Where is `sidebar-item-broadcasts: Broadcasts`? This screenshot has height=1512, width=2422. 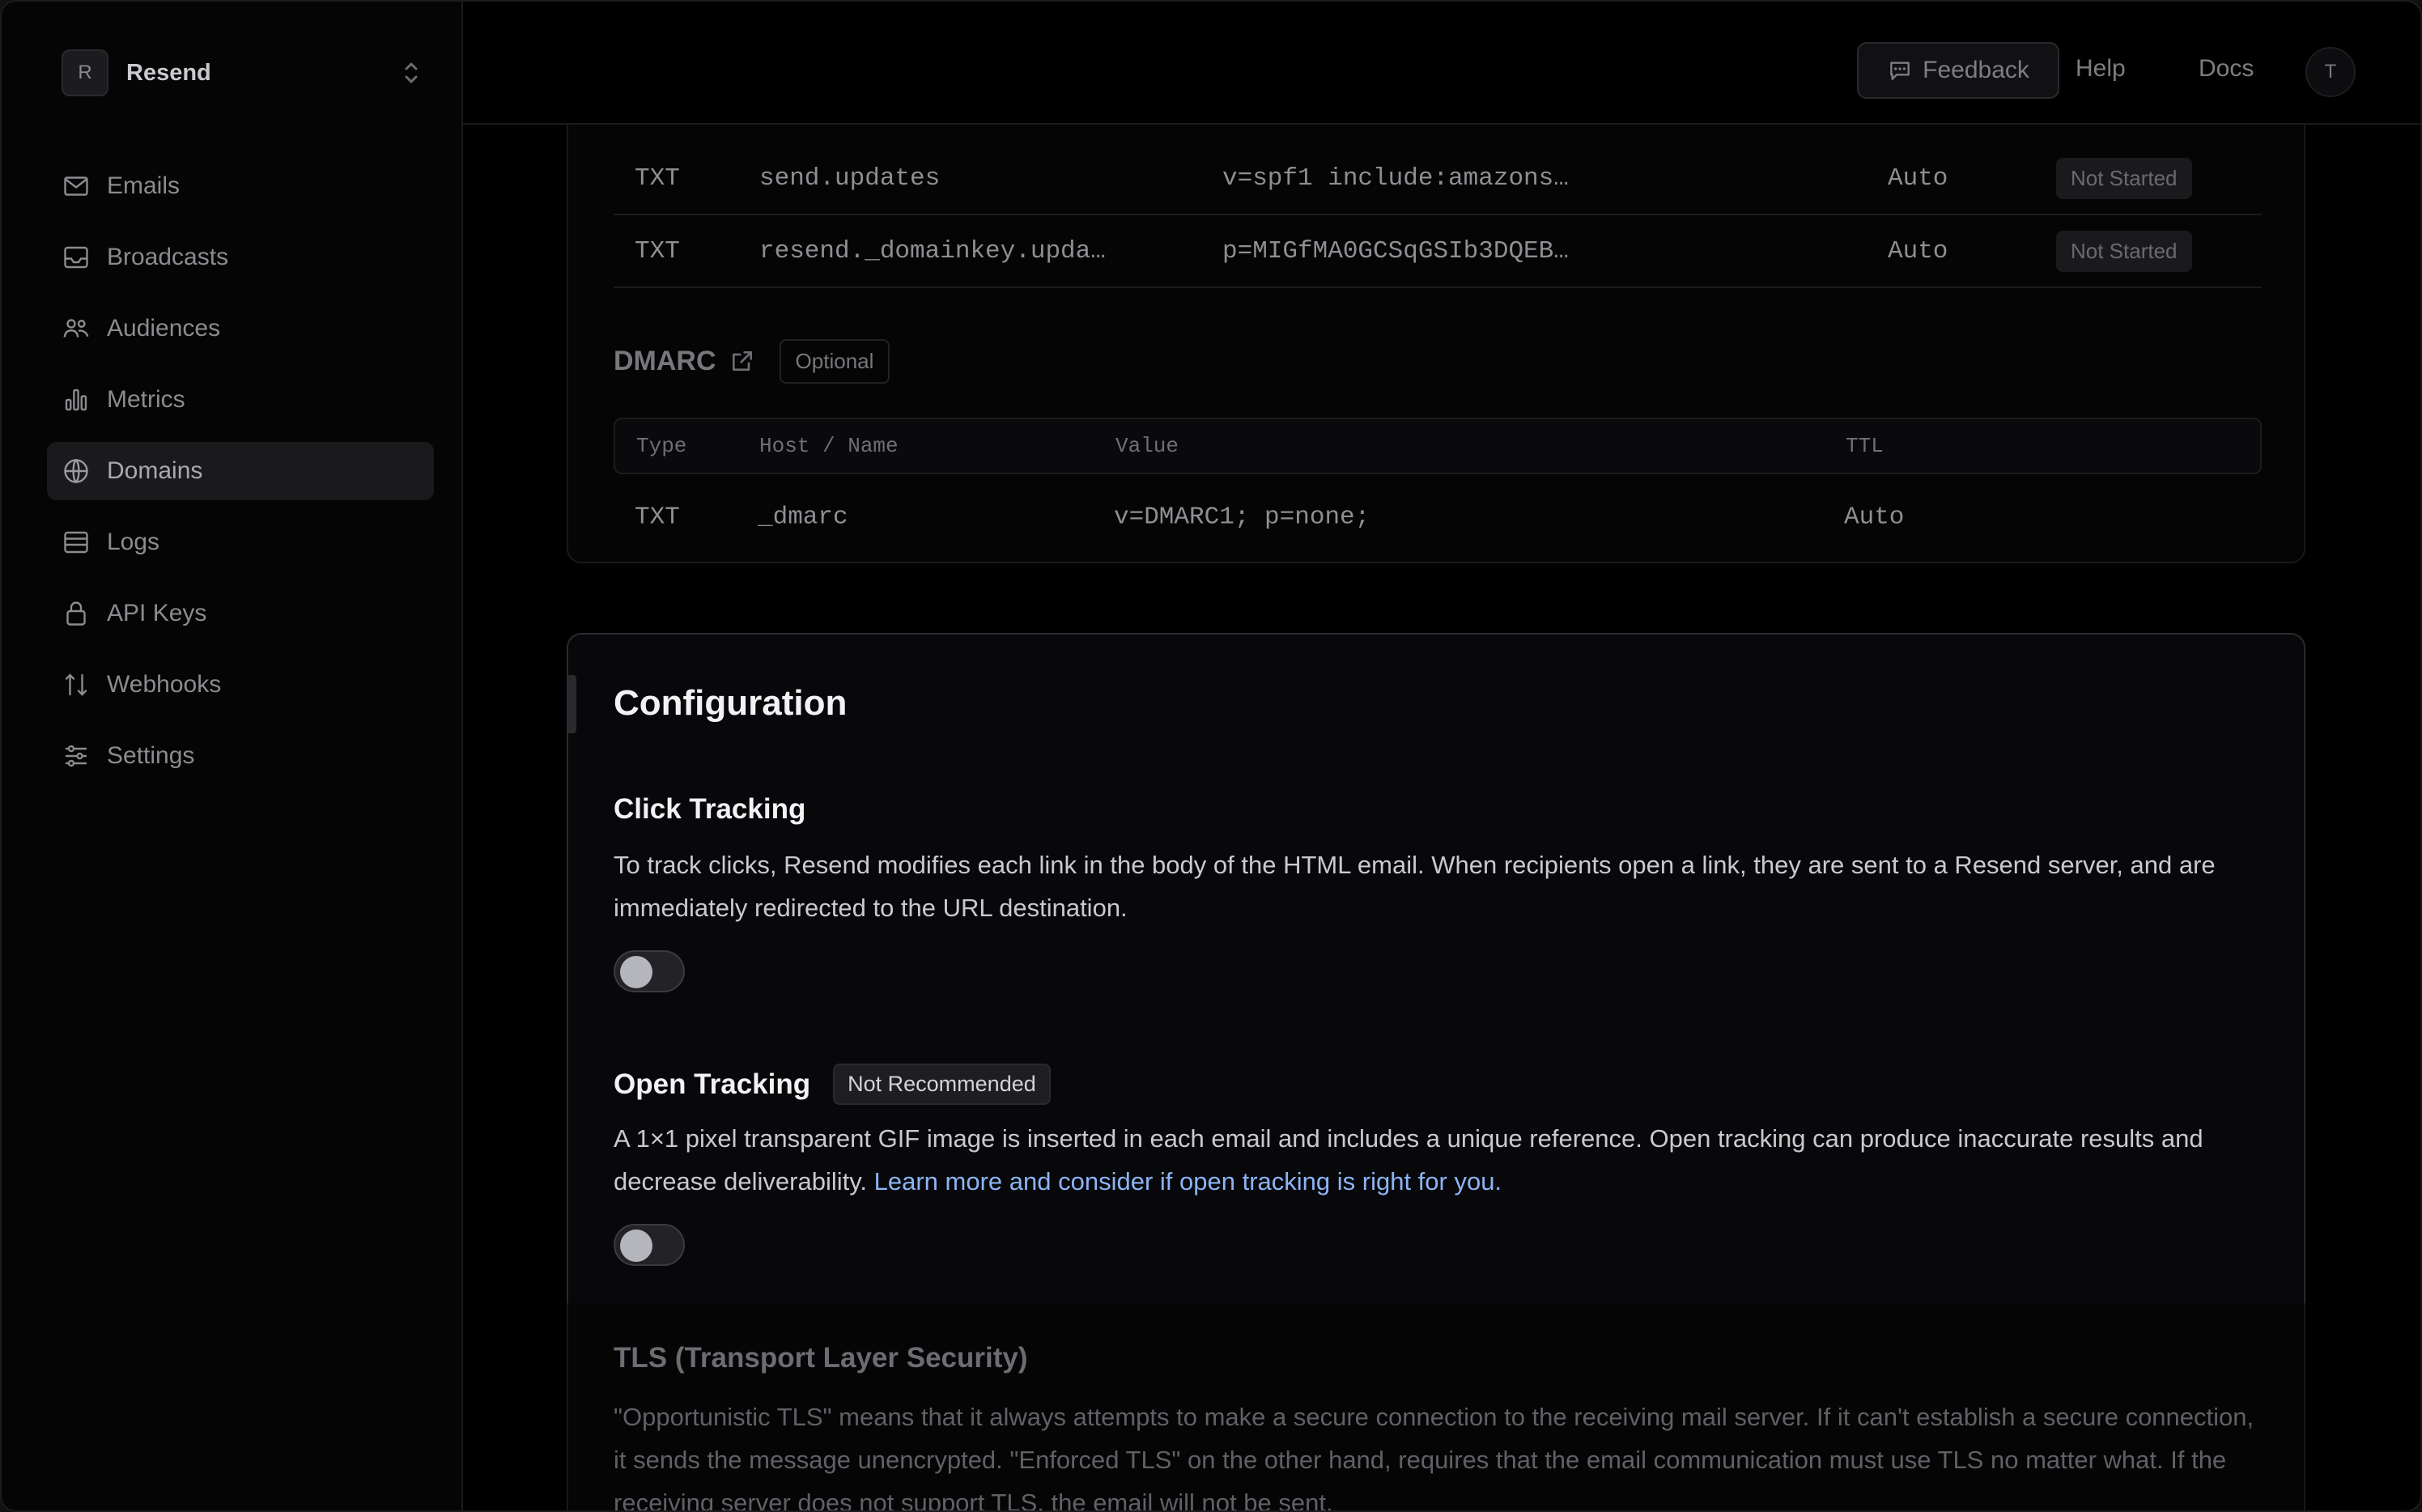
sidebar-item-broadcasts: Broadcasts is located at coordinates (240, 257).